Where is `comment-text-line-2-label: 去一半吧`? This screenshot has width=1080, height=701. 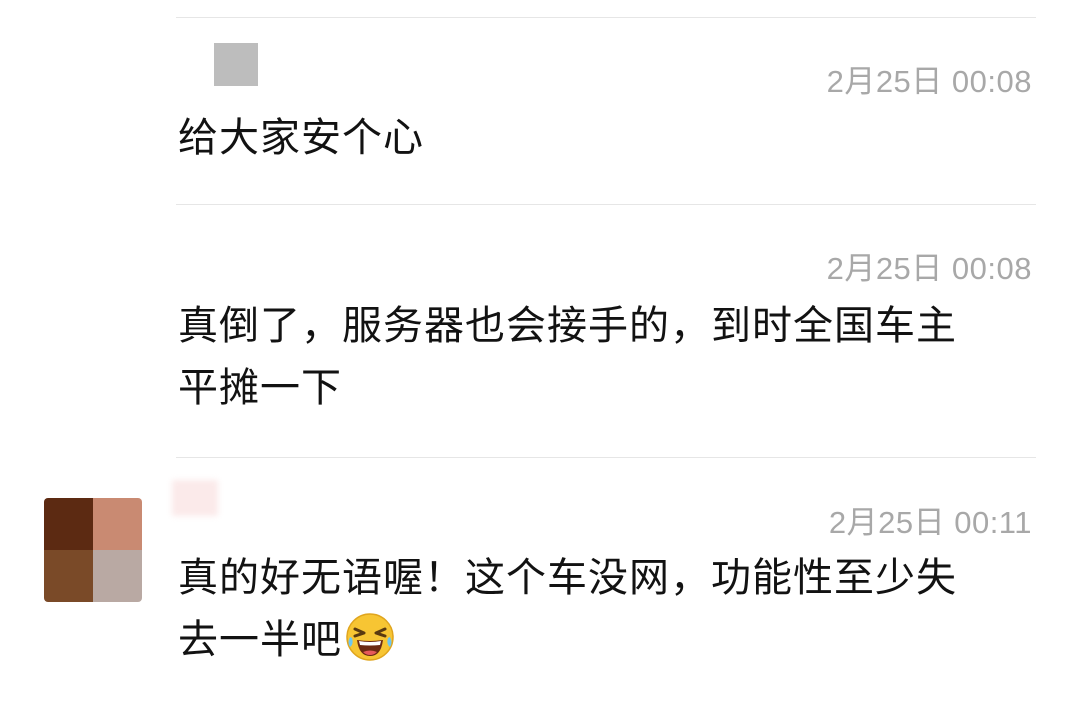
comment-text-line-2-label: 去一半吧 is located at coordinates (260, 640).